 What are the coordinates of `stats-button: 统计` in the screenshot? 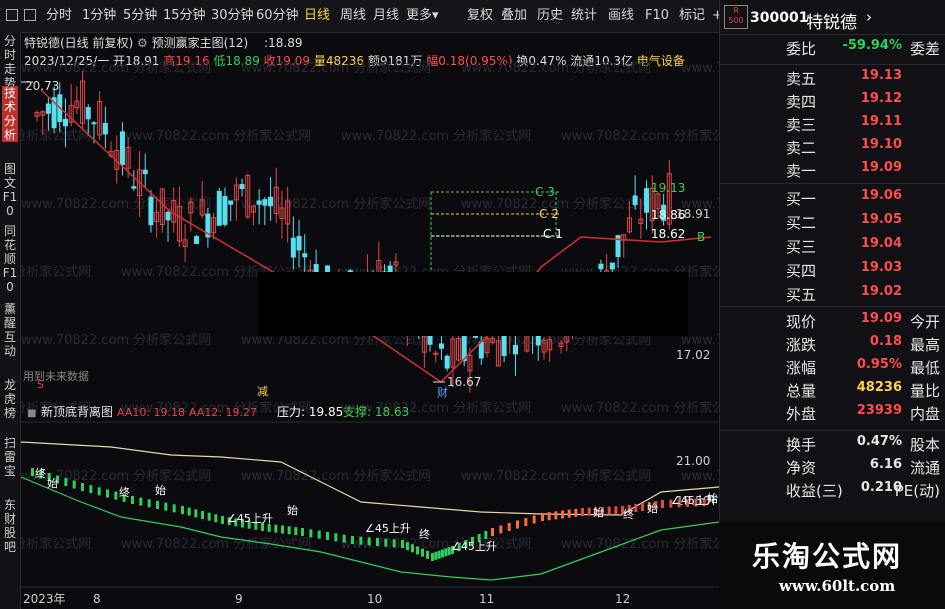 It's located at (584, 16).